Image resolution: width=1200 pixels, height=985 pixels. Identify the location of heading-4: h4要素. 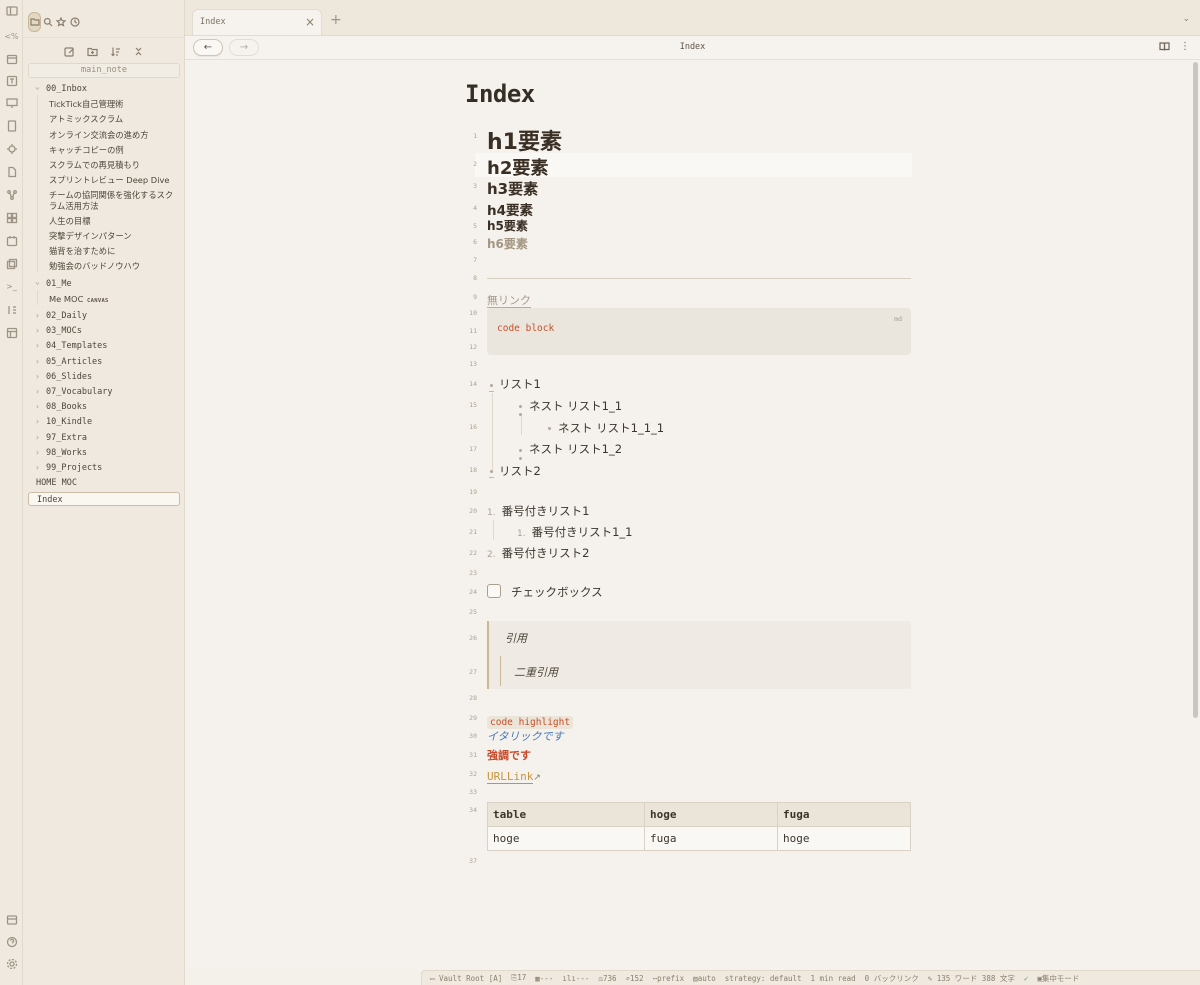
(510, 209).